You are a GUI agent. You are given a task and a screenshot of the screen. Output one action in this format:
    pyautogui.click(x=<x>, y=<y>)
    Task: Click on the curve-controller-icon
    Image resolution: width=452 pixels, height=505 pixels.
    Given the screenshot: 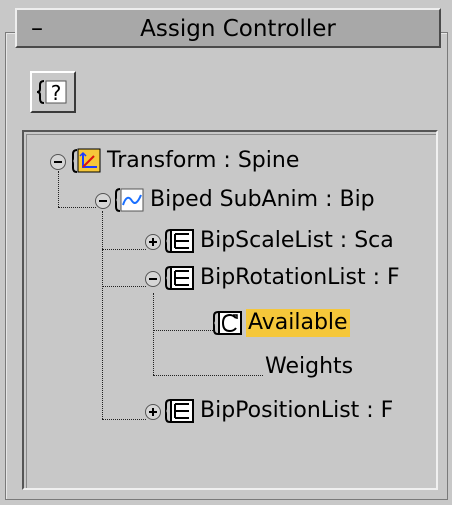 What is the action you would take?
    pyautogui.click(x=129, y=200)
    